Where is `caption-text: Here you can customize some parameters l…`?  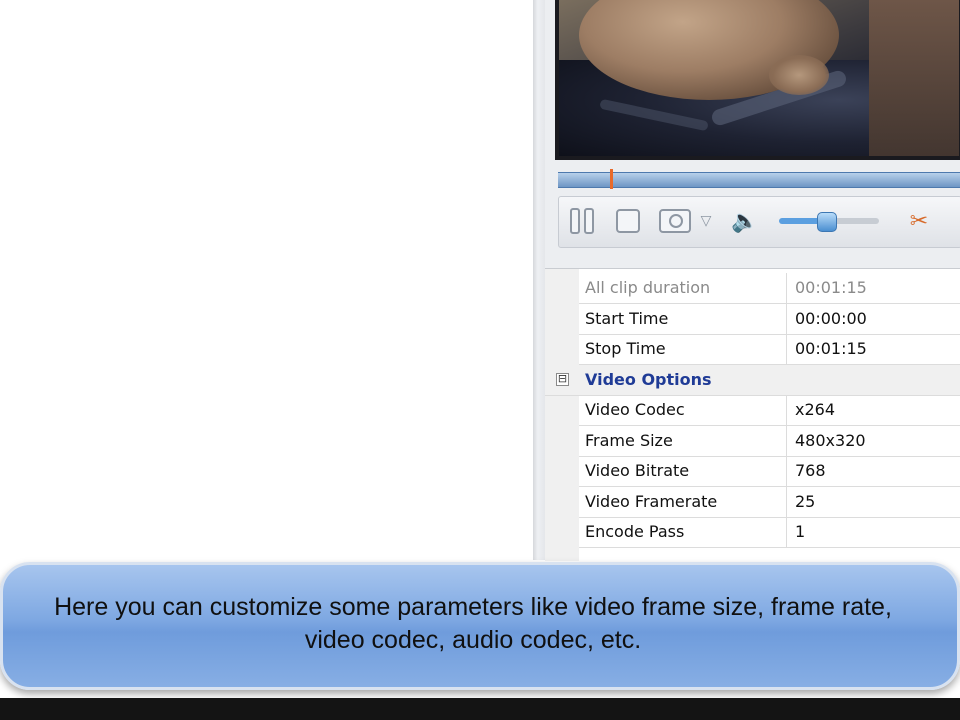 caption-text: Here you can customize some parameters l… is located at coordinates (473, 624).